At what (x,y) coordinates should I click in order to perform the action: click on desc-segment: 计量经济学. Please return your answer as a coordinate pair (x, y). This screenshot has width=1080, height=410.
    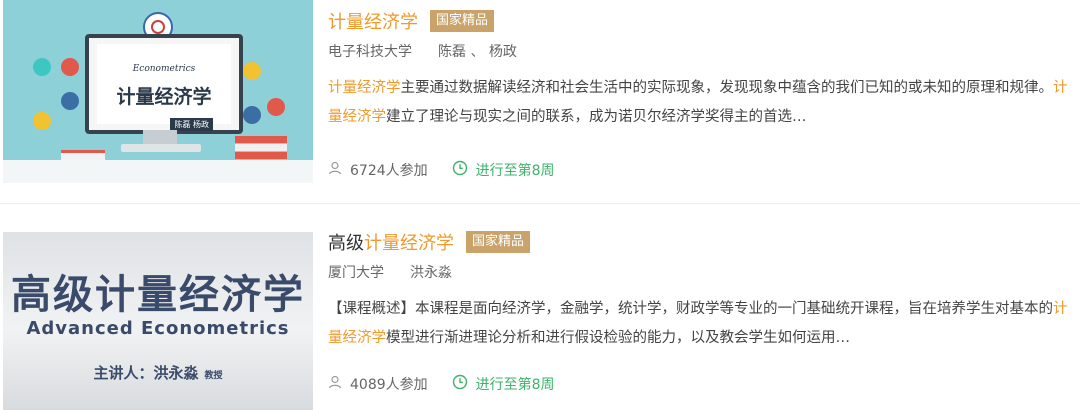
    Looking at the image, I should click on (364, 88).